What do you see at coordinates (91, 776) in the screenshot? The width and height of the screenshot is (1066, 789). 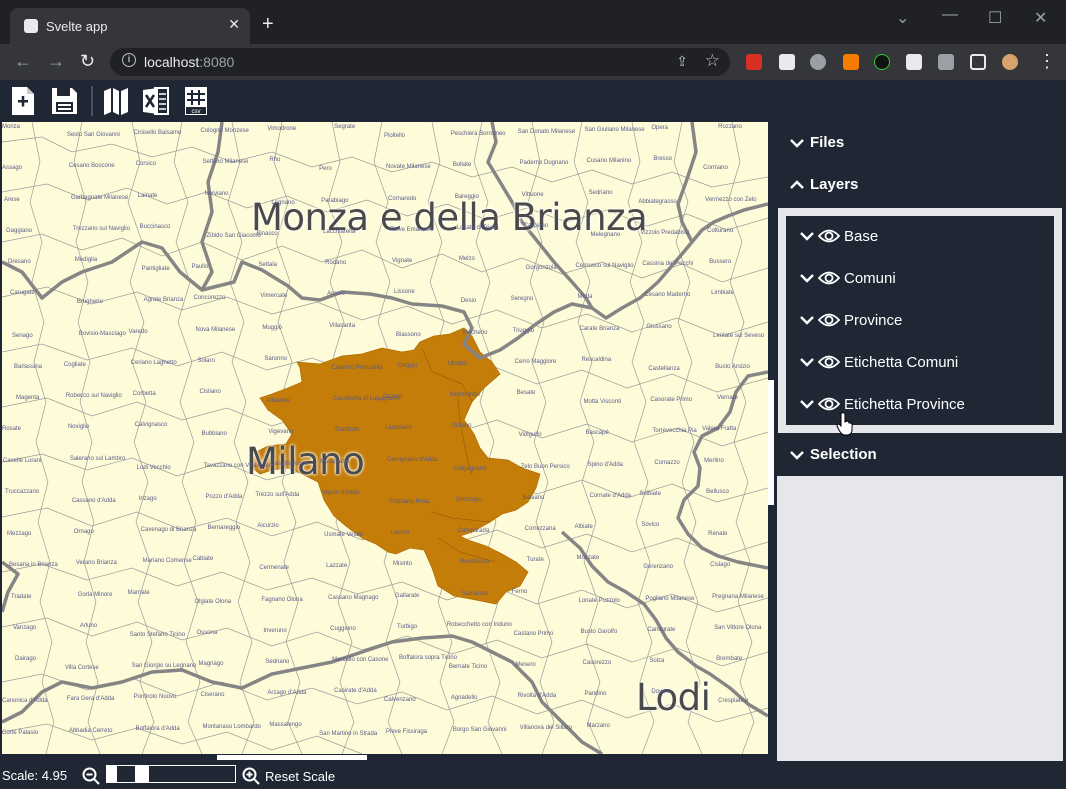 I see `zoom-out-icon` at bounding box center [91, 776].